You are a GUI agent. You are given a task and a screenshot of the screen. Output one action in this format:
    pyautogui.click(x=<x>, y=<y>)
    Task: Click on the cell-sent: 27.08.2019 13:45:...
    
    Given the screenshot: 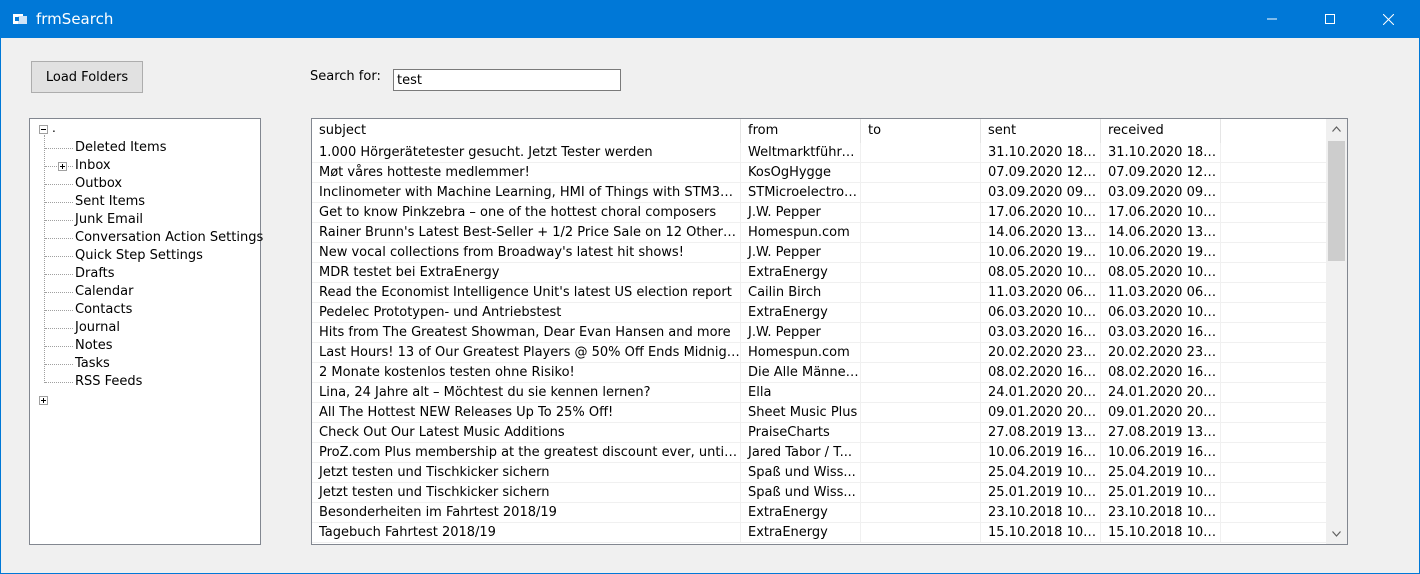 What is the action you would take?
    pyautogui.click(x=1041, y=433)
    